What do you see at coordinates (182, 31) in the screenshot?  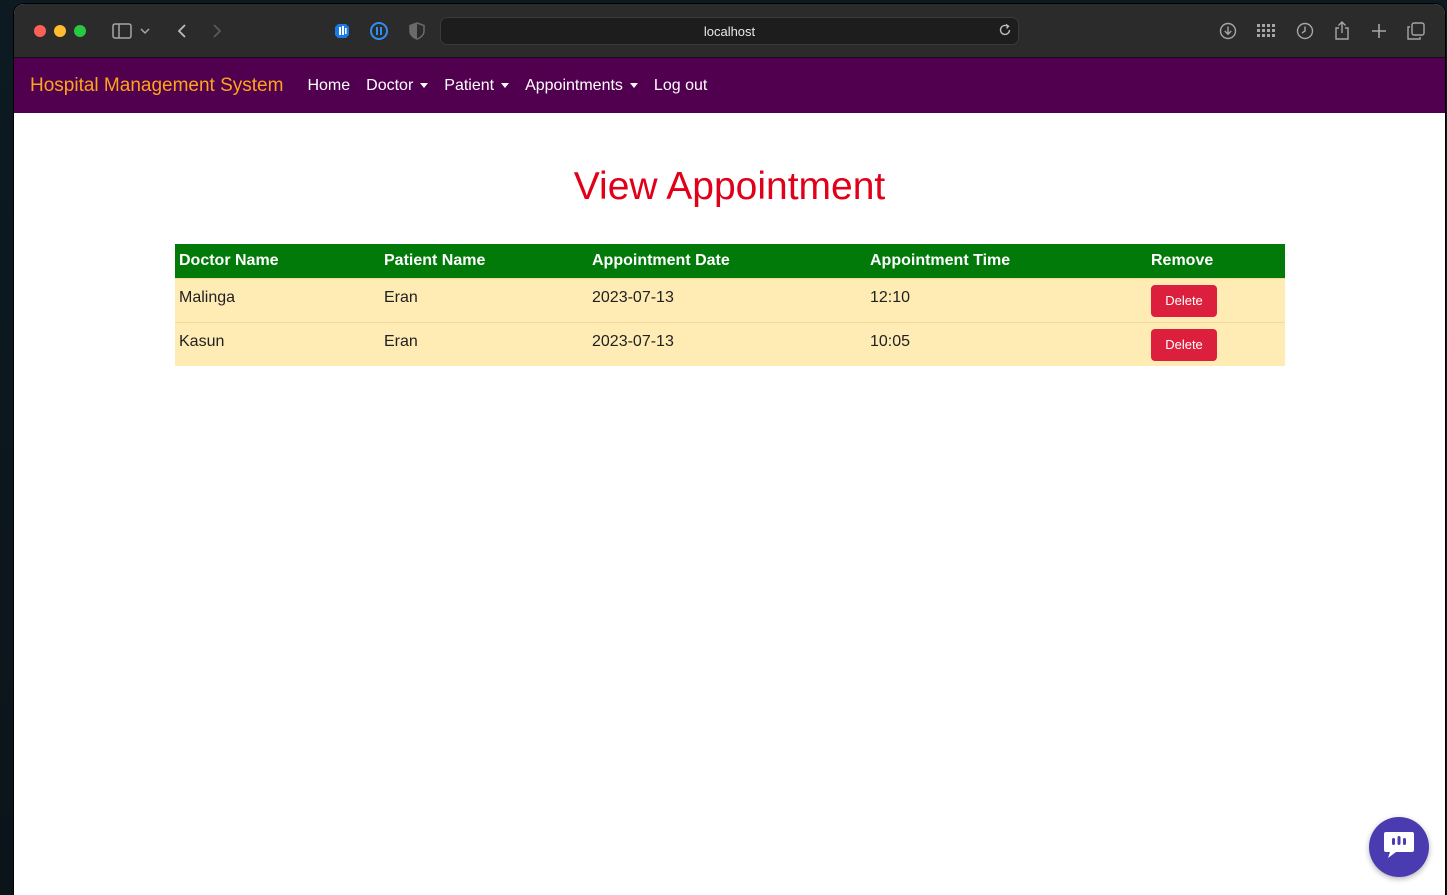 I see `back-icon` at bounding box center [182, 31].